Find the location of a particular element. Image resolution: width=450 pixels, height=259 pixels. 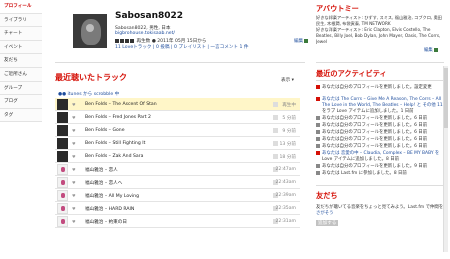

track-name: 福山雅治 – 恋人 is located at coordinates (101, 170).